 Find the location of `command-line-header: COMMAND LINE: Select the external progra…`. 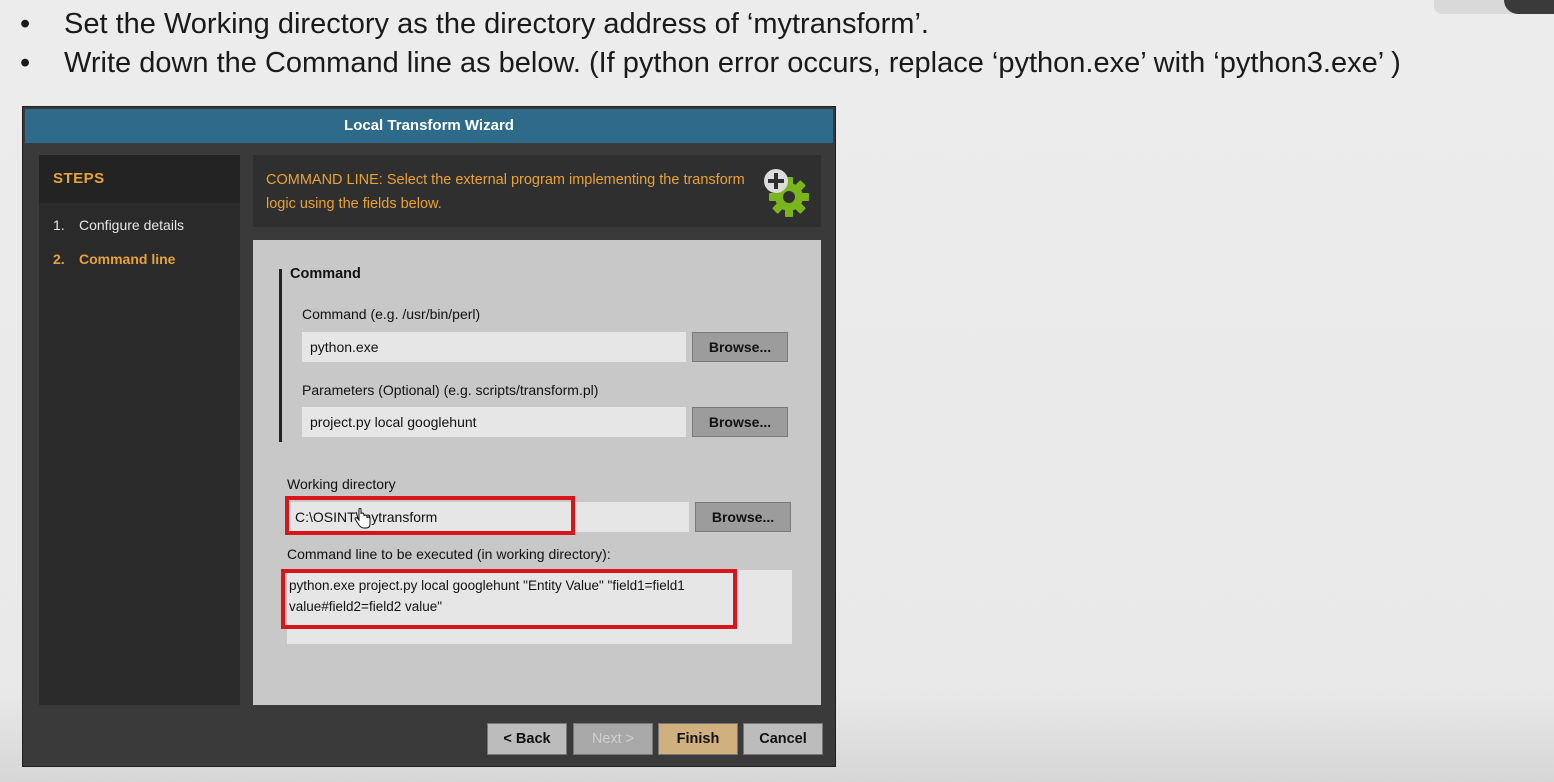

command-line-header: COMMAND LINE: Select the external progra… is located at coordinates (537, 191).